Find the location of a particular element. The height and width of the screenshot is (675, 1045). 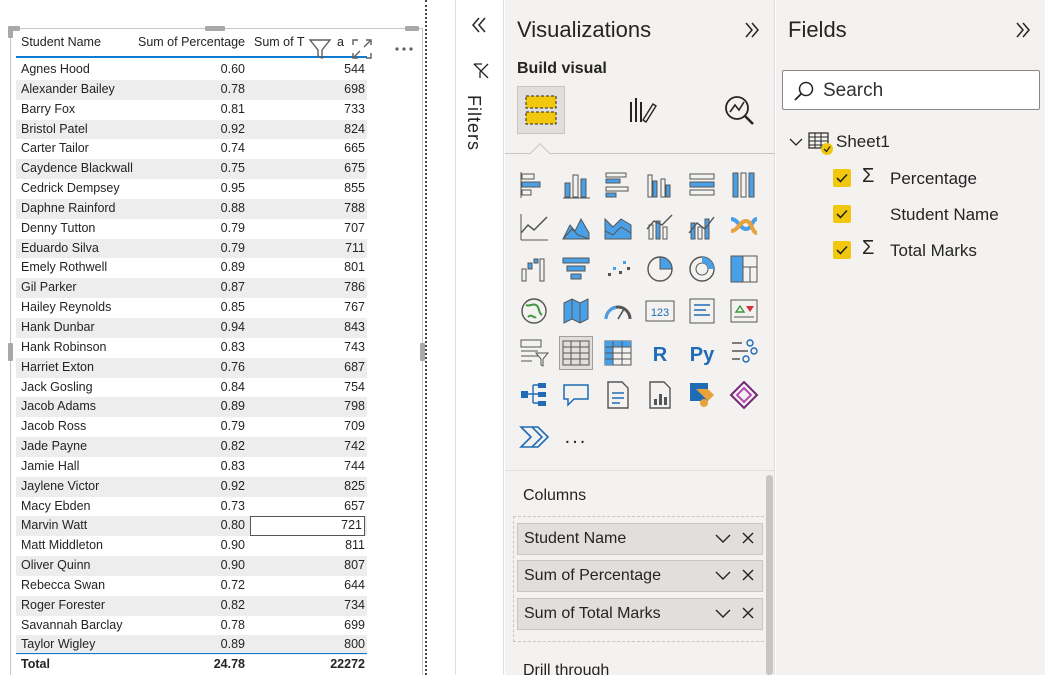

cell-total-marks: 711 is located at coordinates (307, 249).